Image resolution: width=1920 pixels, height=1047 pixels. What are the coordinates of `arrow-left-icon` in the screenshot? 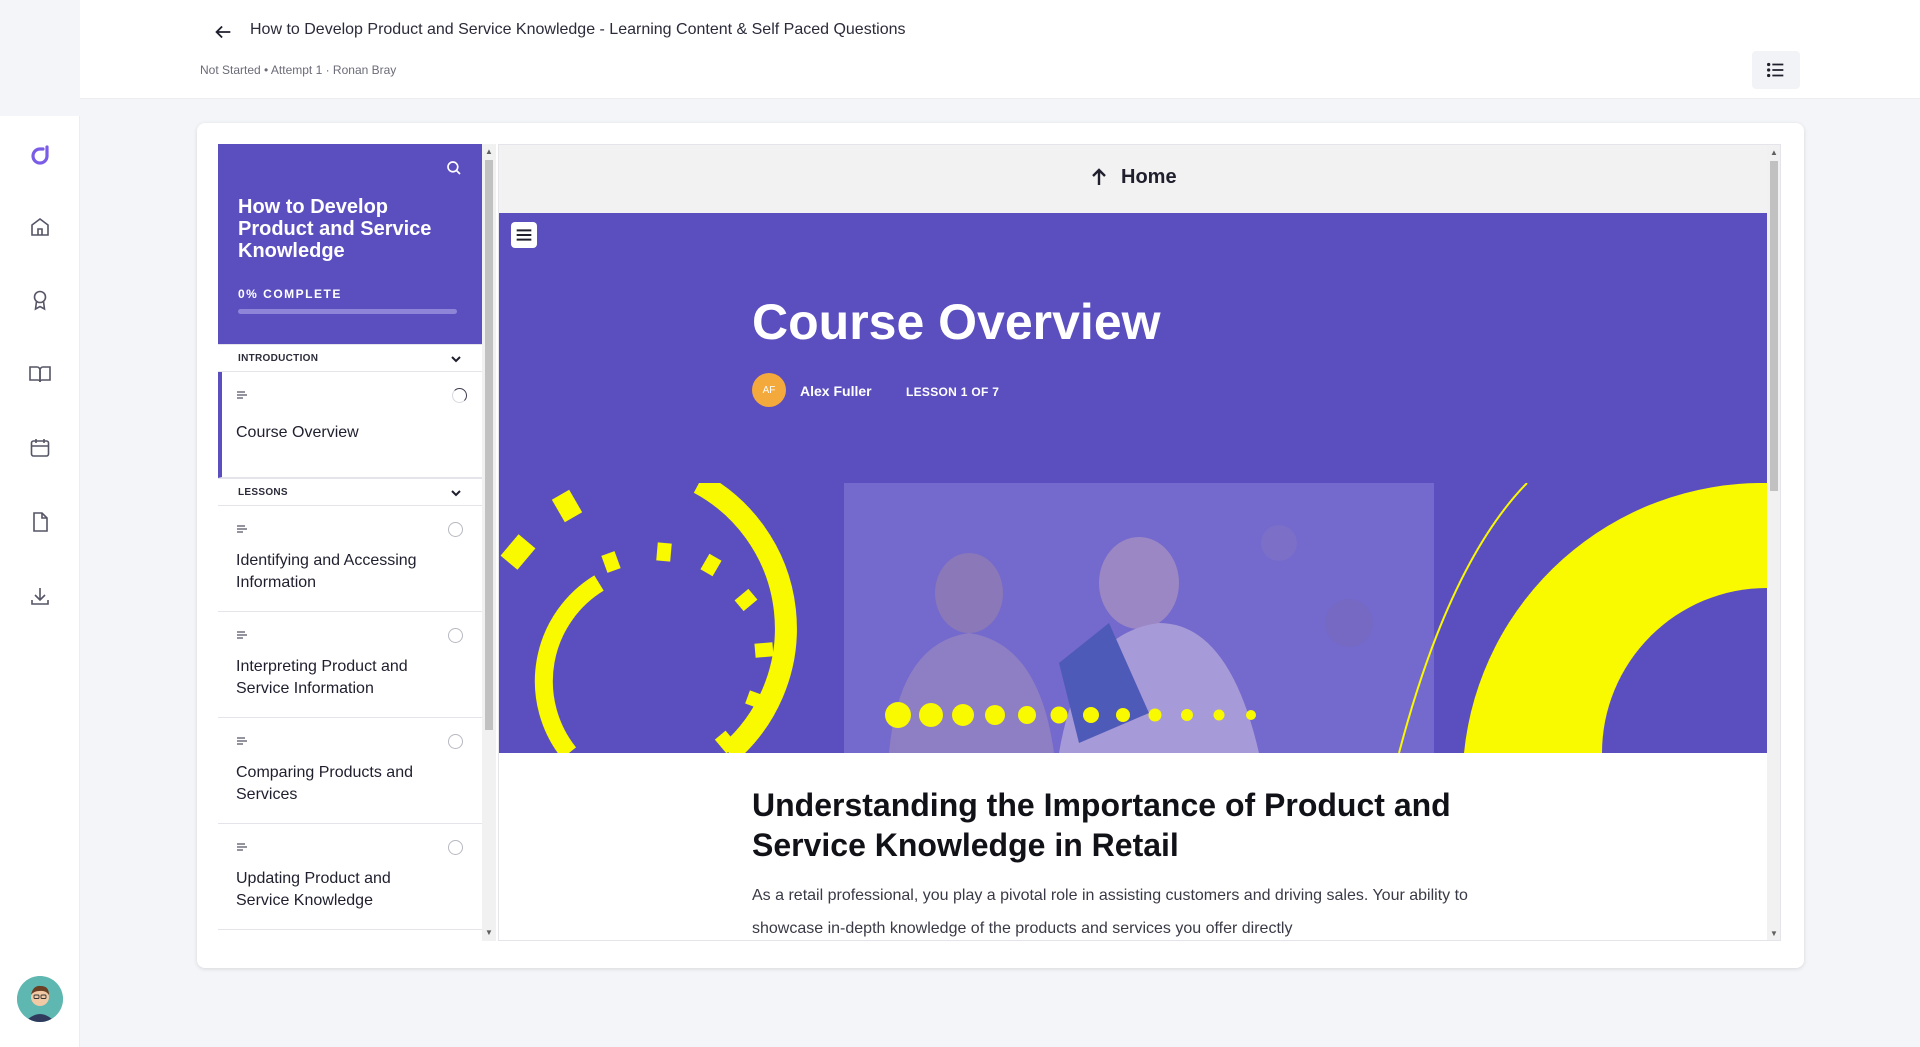 It's located at (223, 32).